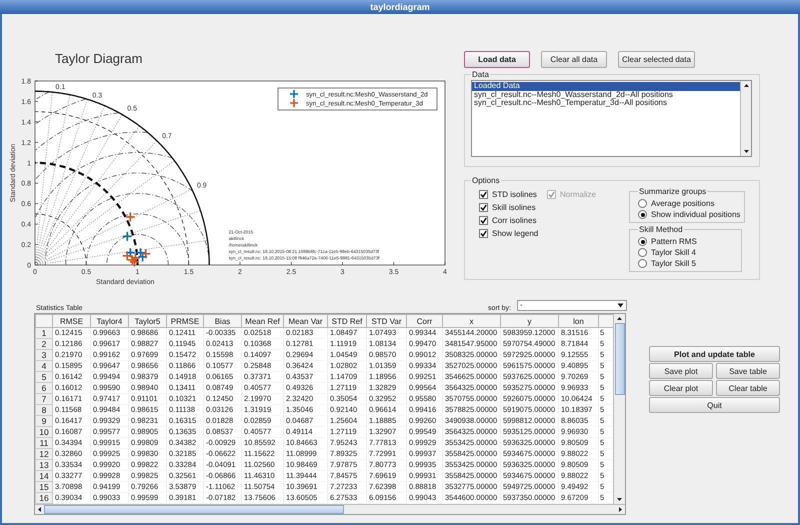 This screenshot has width=800, height=525. What do you see at coordinates (44, 366) in the screenshot?
I see `row-header: 4` at bounding box center [44, 366].